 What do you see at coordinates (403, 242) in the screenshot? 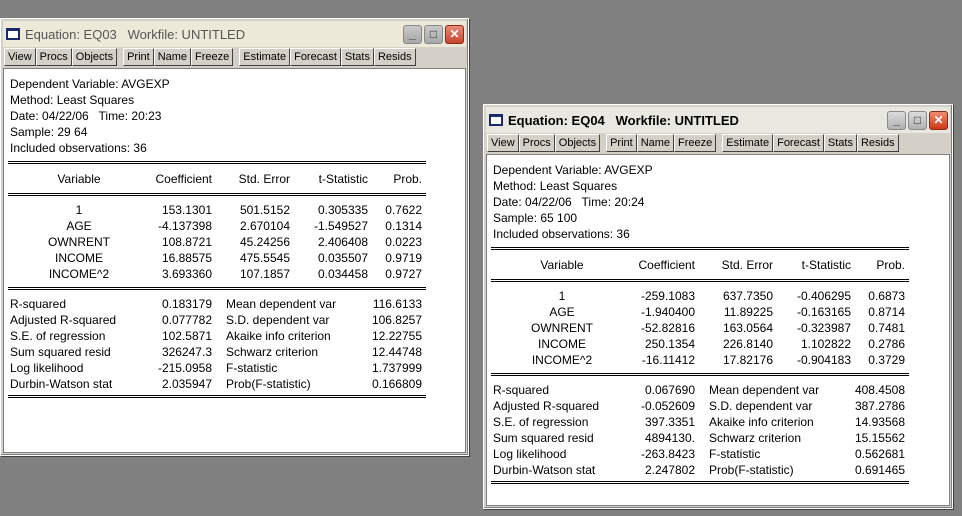
I see `table-cell: 0.0223` at bounding box center [403, 242].